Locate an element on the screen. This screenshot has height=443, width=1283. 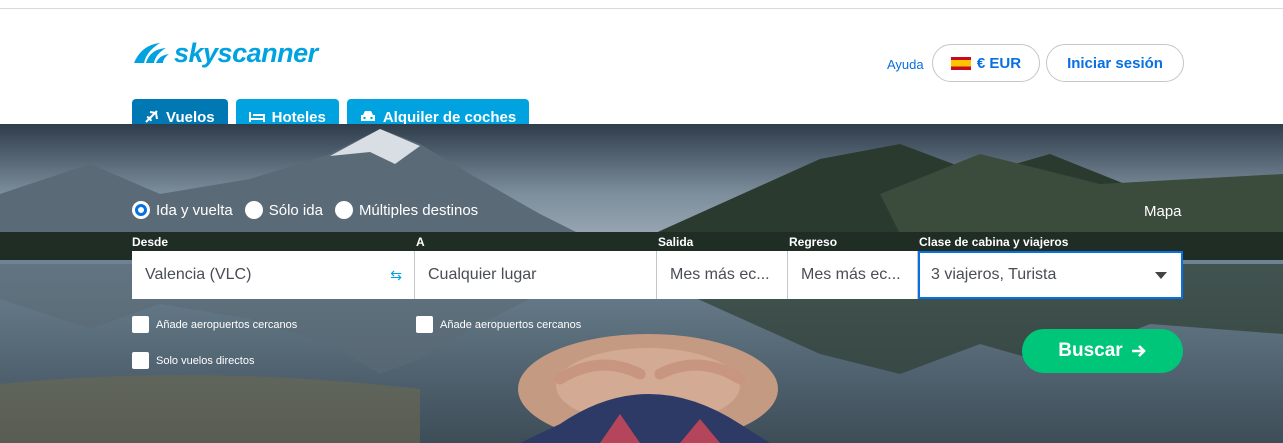
chevron-down-icon is located at coordinates (1161, 275).